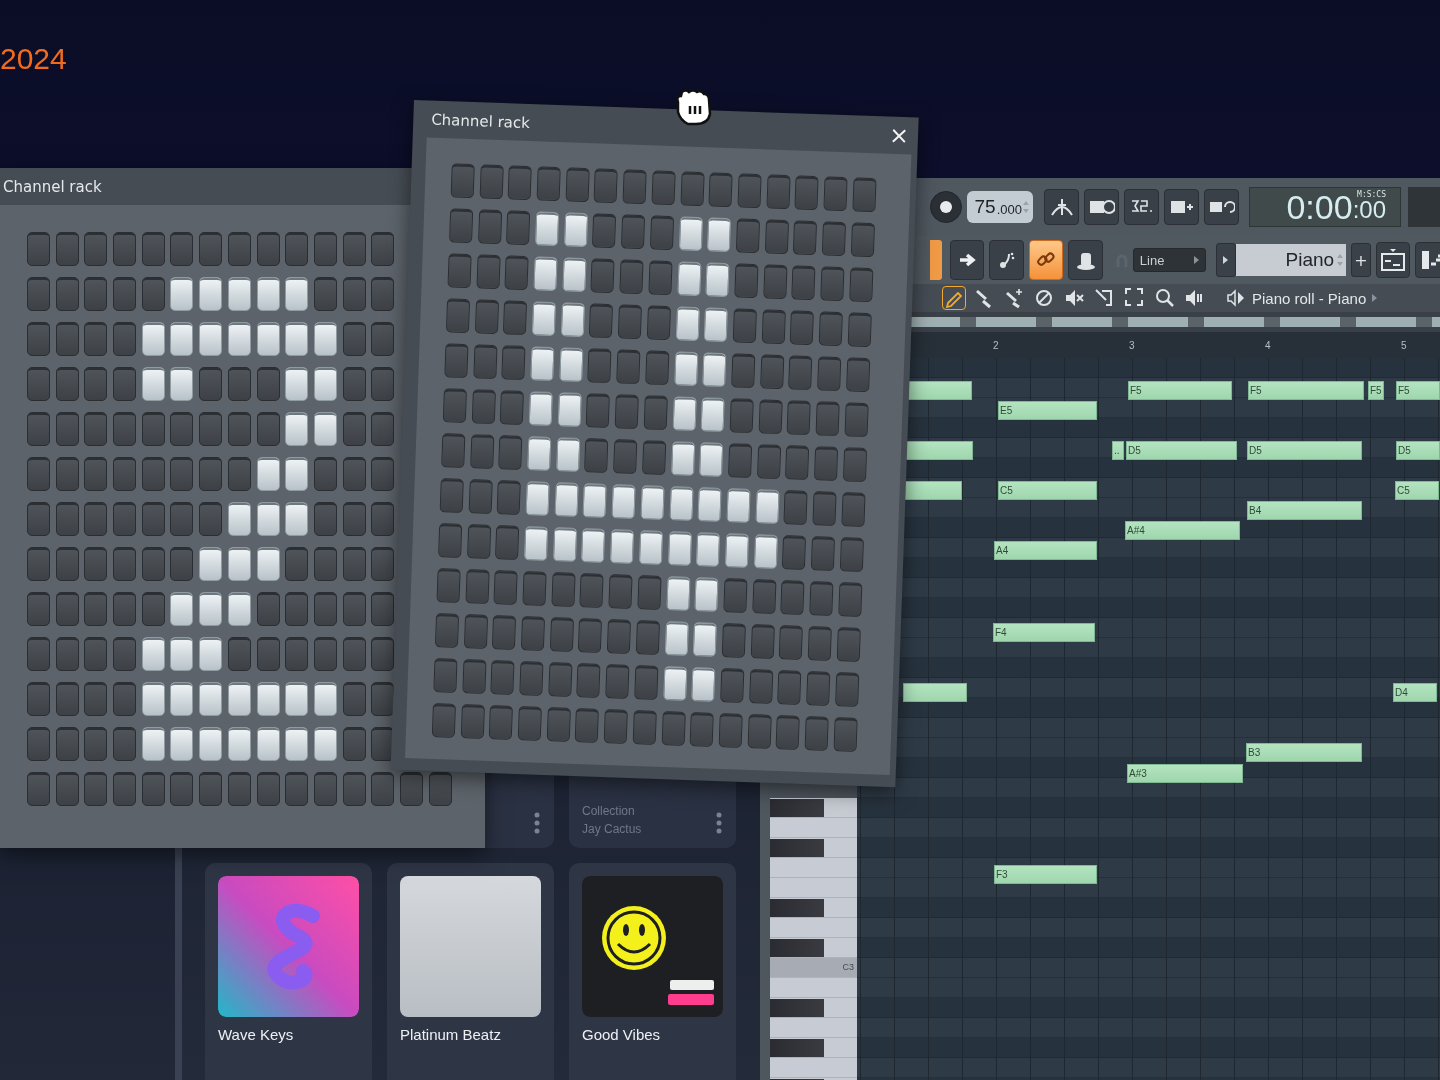 This screenshot has height=1080, width=1440. I want to click on year-heading: 2024, so click(33, 59).